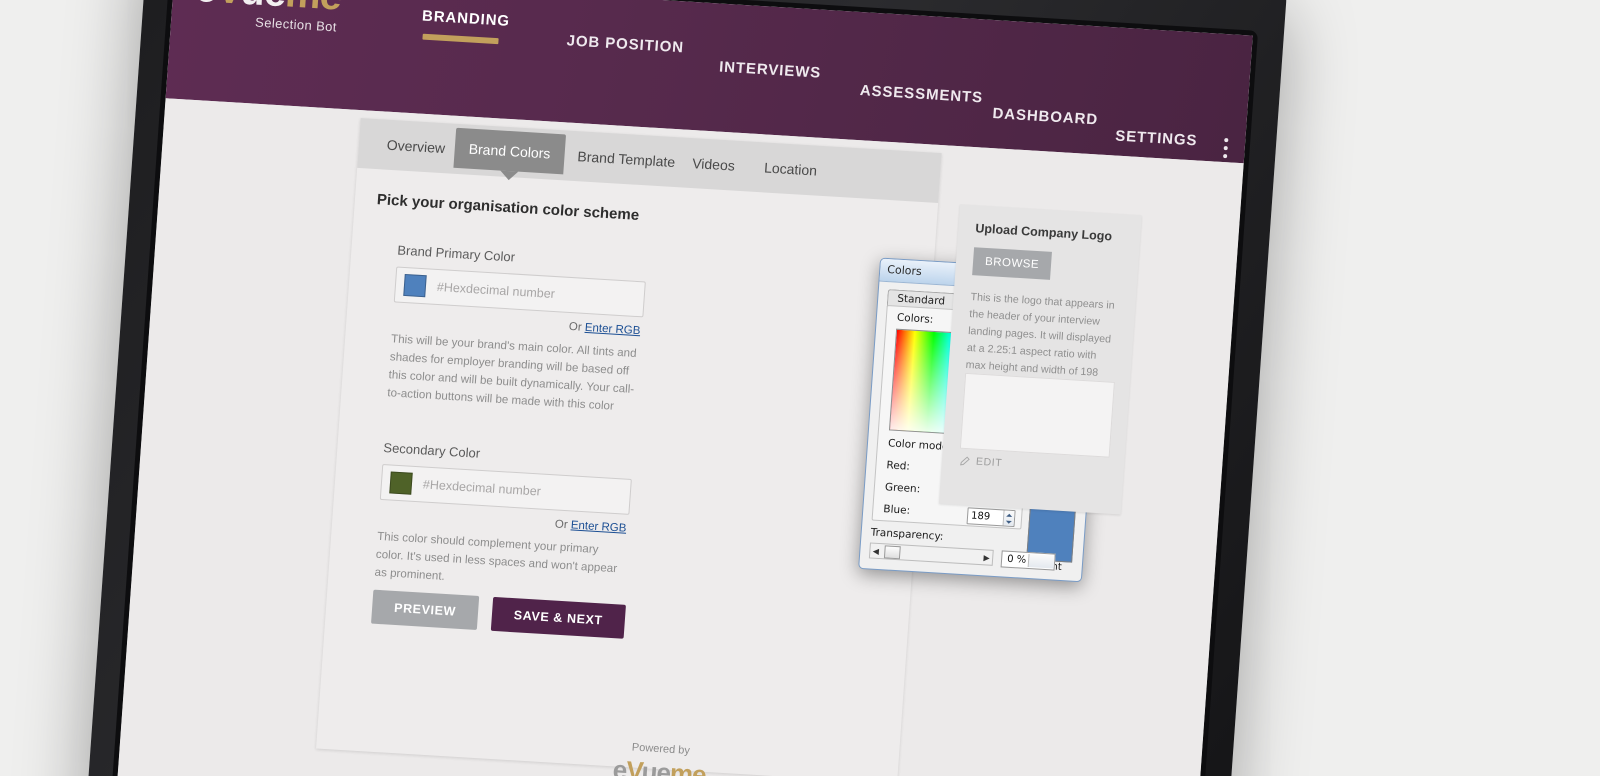 This screenshot has height=776, width=1600. I want to click on secondary-color-input: #Hexdecimal number, so click(505, 489).